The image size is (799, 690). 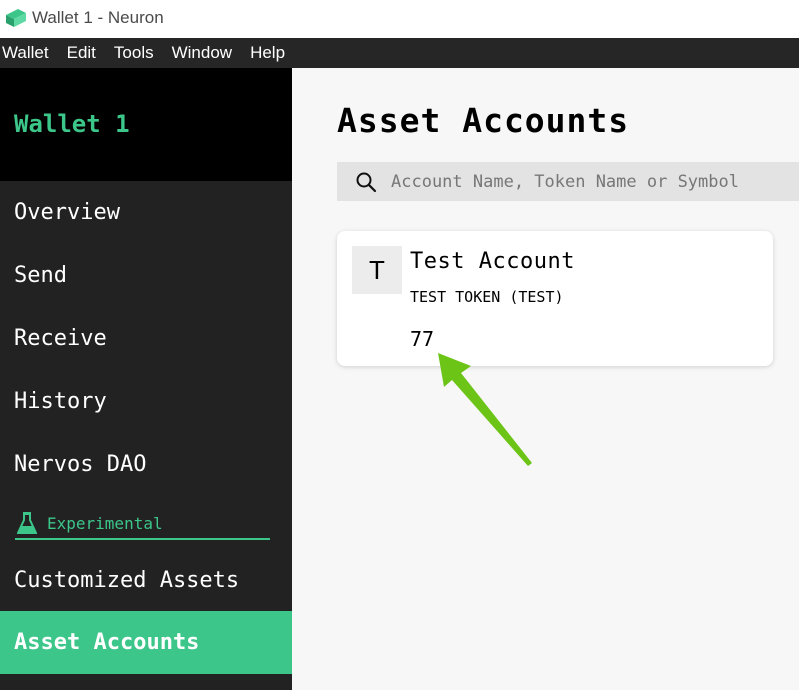 I want to click on experimental-label: Experimental, so click(x=105, y=523).